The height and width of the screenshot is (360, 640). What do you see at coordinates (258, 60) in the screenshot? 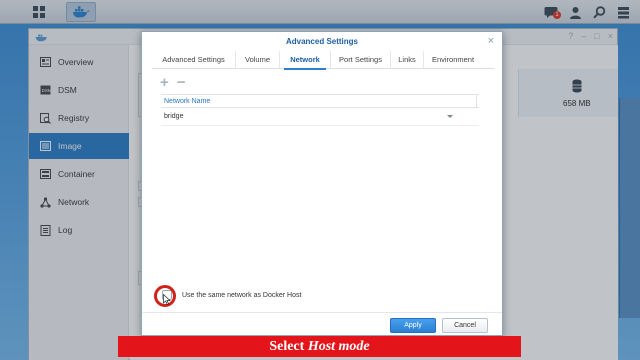
I see `tab-volume: Volume` at bounding box center [258, 60].